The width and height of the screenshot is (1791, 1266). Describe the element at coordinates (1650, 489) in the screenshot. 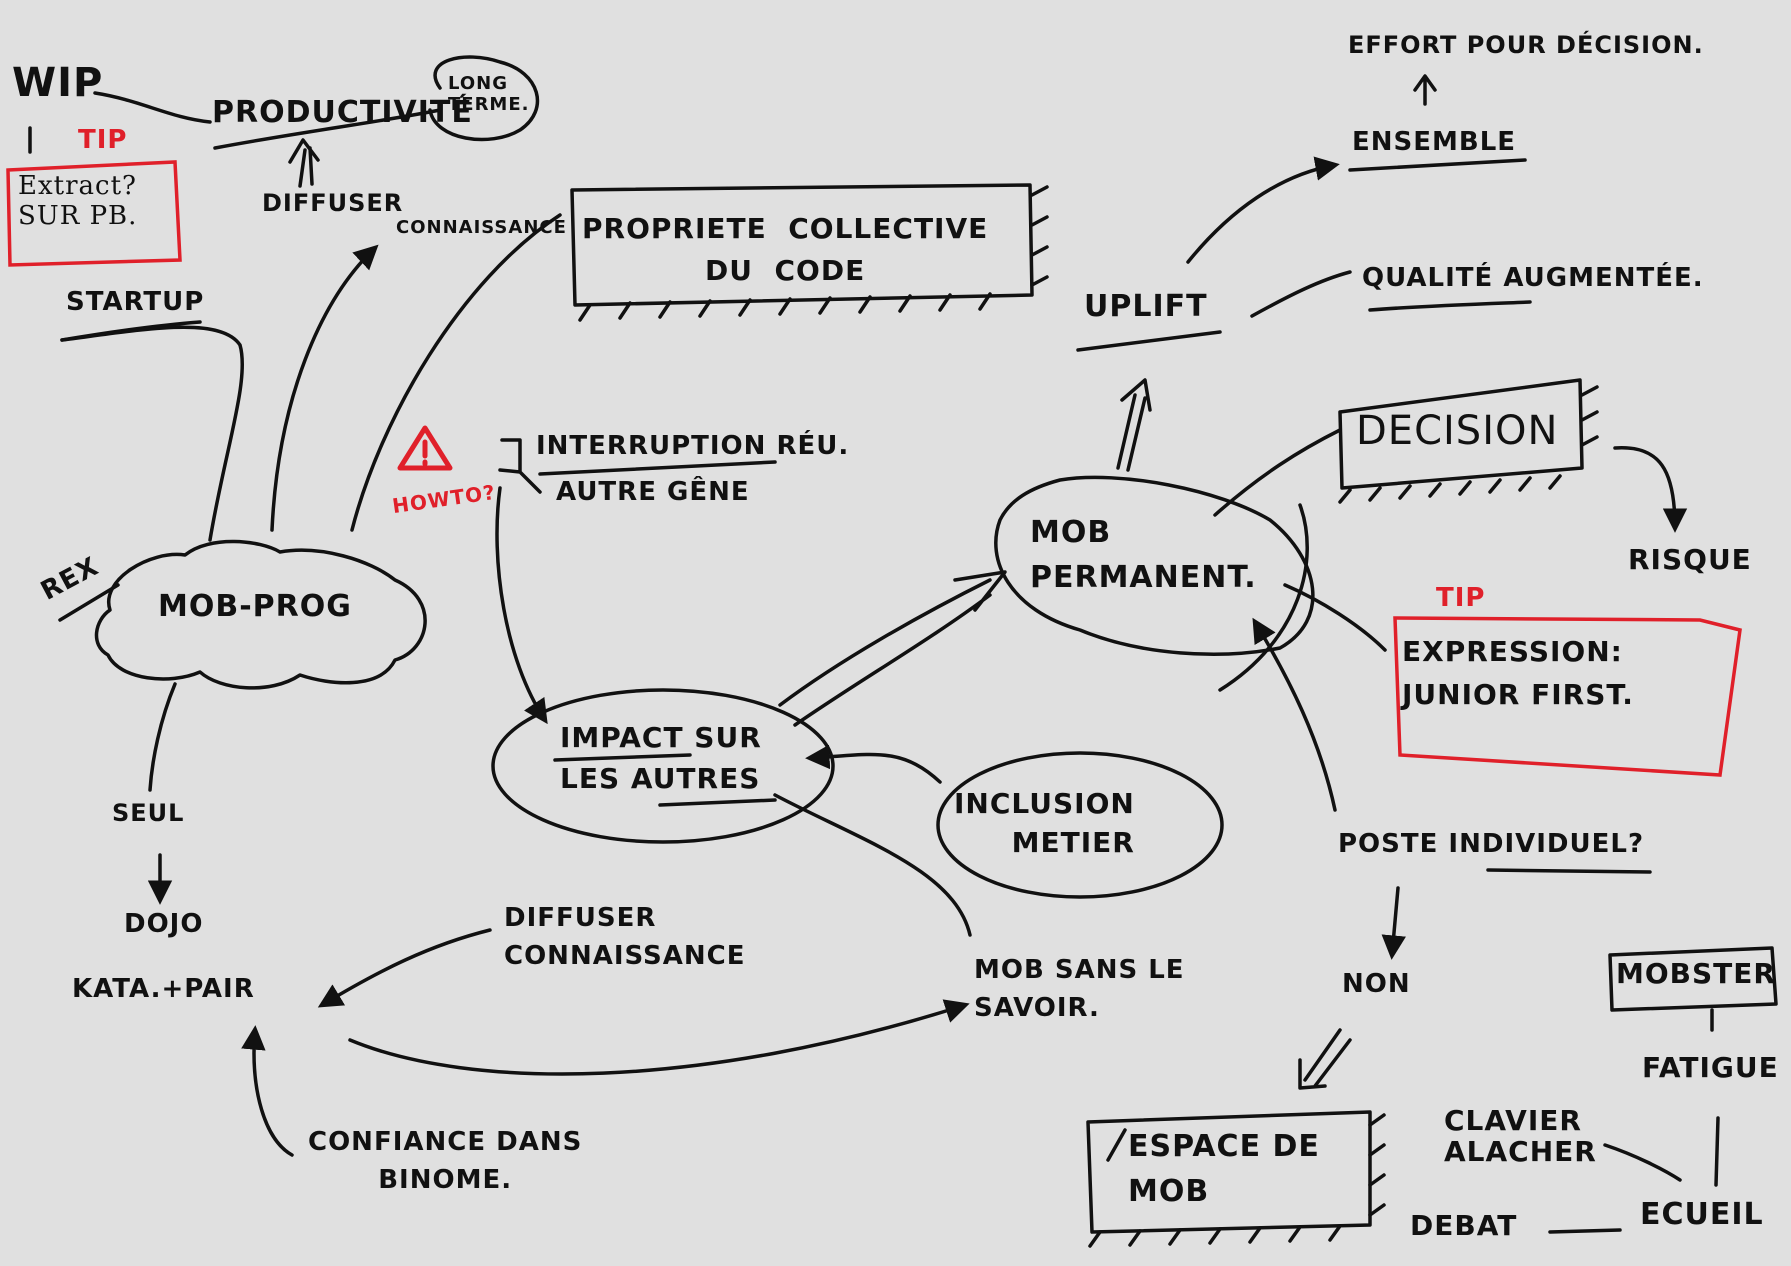

I see `decision-to-risque-arrow` at that location.